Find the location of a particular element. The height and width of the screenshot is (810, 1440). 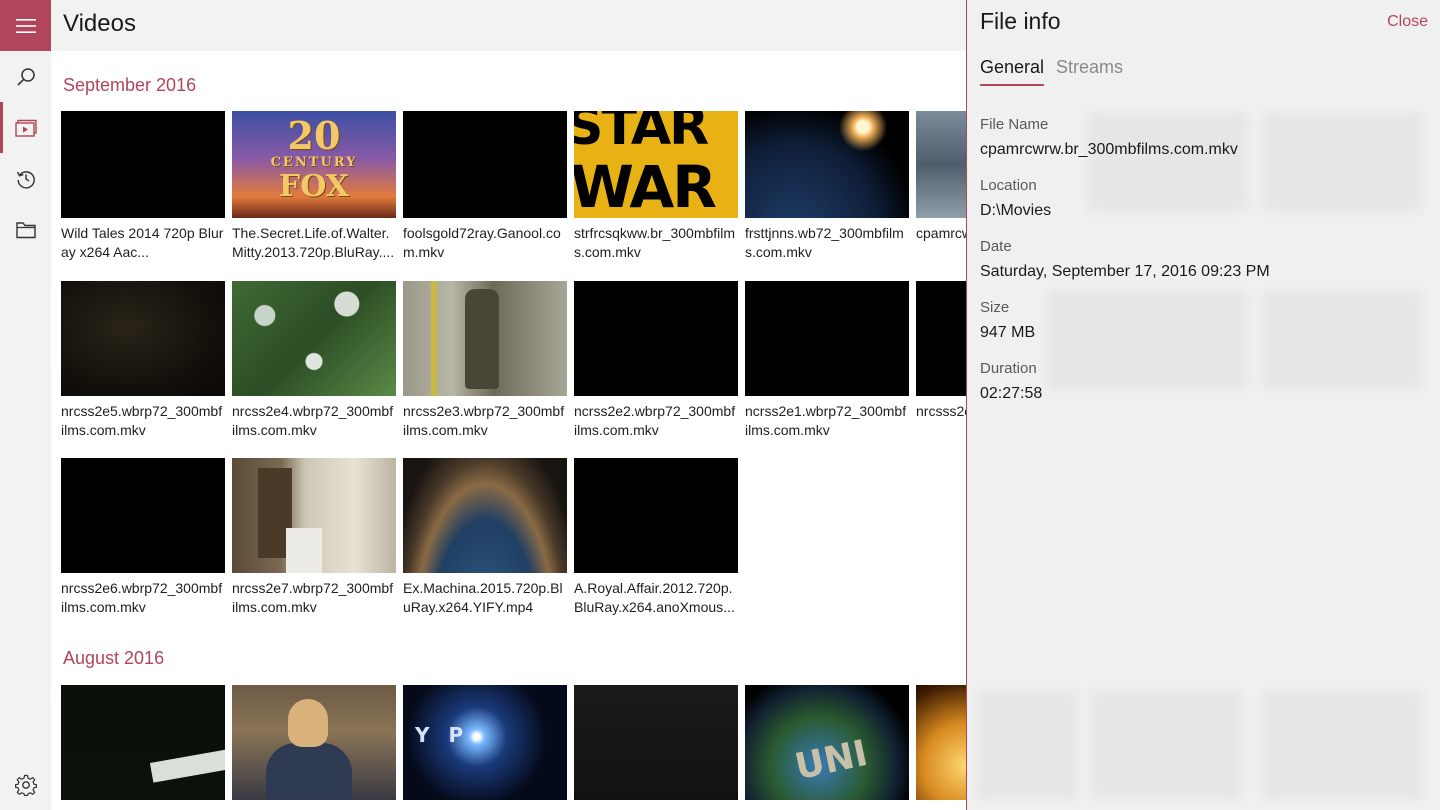

location-label: Location is located at coordinates (1008, 185).